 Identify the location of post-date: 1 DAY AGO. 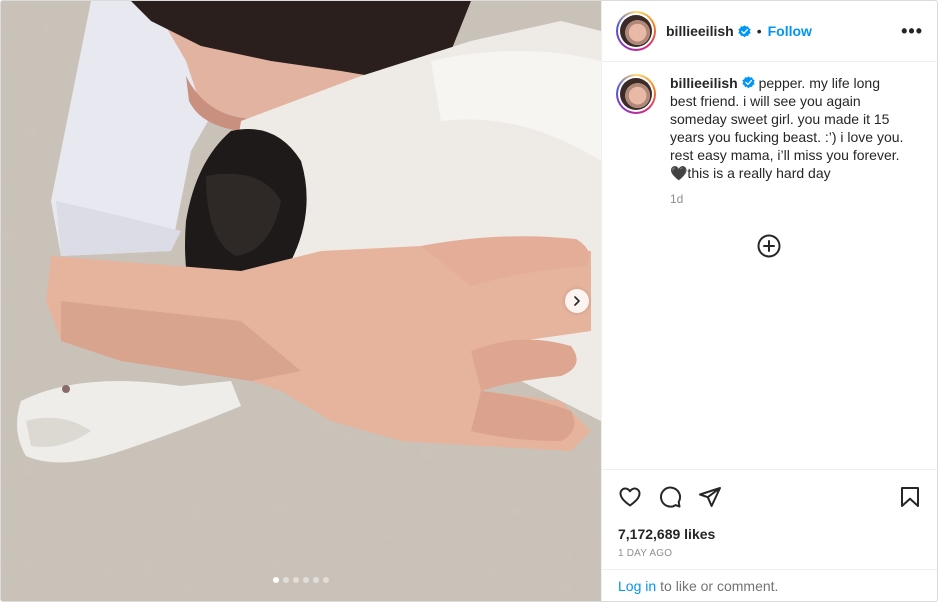
(770, 553).